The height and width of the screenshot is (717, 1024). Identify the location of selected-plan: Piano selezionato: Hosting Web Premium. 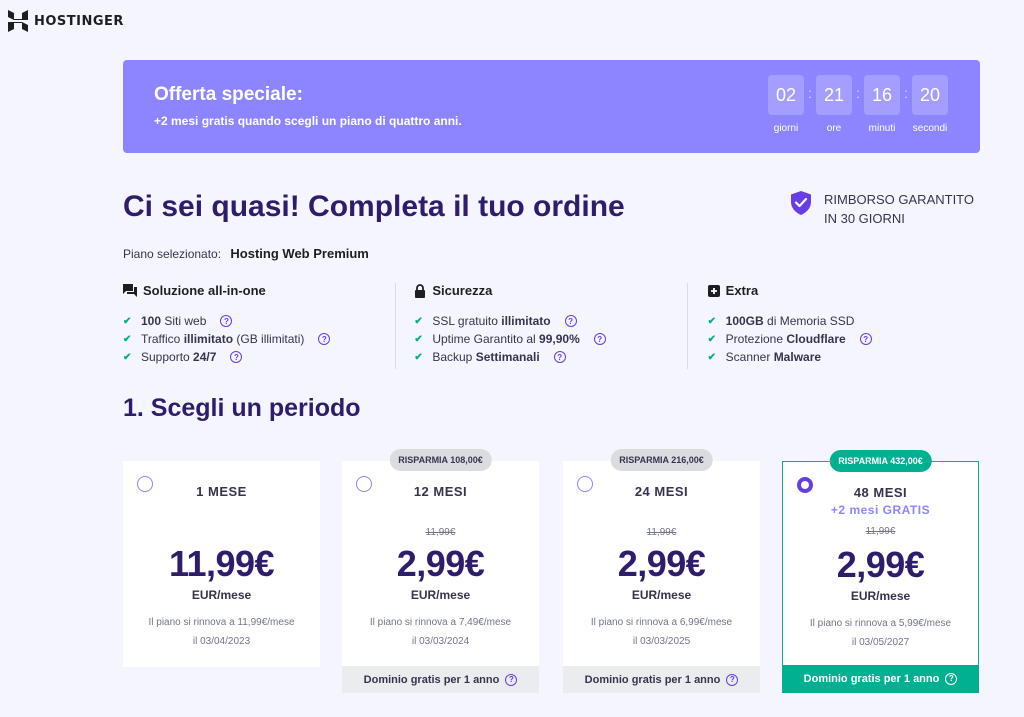
(246, 253).